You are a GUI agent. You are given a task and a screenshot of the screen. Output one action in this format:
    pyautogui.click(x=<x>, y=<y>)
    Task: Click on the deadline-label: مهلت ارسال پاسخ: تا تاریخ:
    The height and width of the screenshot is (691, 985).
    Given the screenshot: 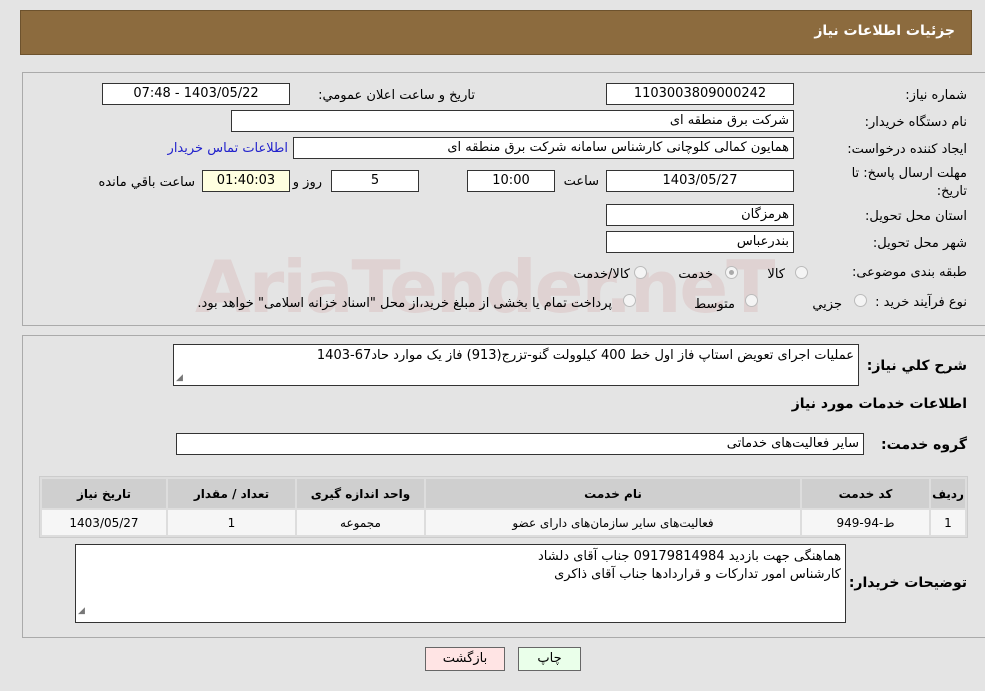 What is the action you would take?
    pyautogui.click(x=909, y=182)
    